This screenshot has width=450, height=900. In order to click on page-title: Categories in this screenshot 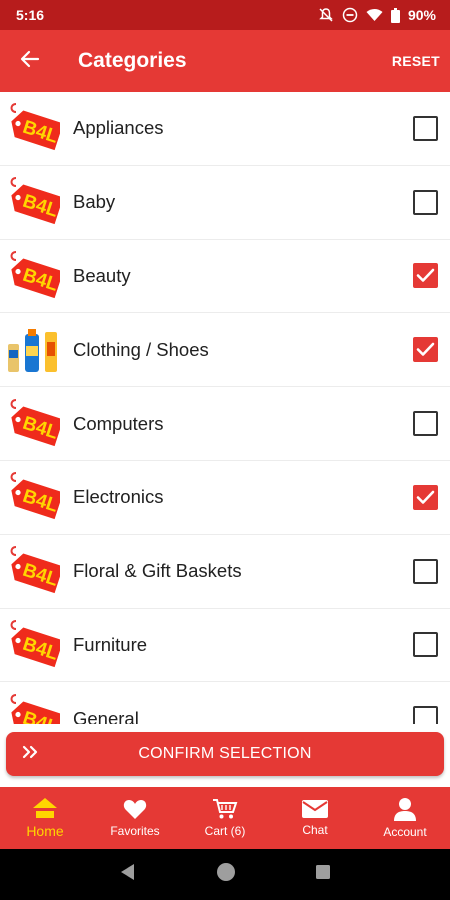, I will do `click(132, 60)`.